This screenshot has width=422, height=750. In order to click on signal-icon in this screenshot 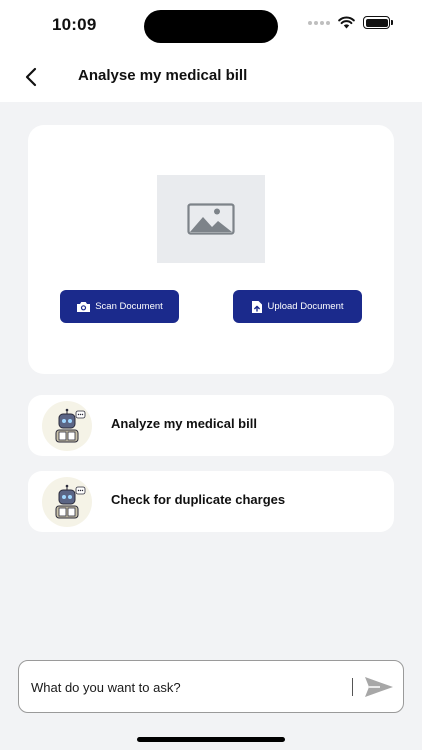, I will do `click(319, 22)`.